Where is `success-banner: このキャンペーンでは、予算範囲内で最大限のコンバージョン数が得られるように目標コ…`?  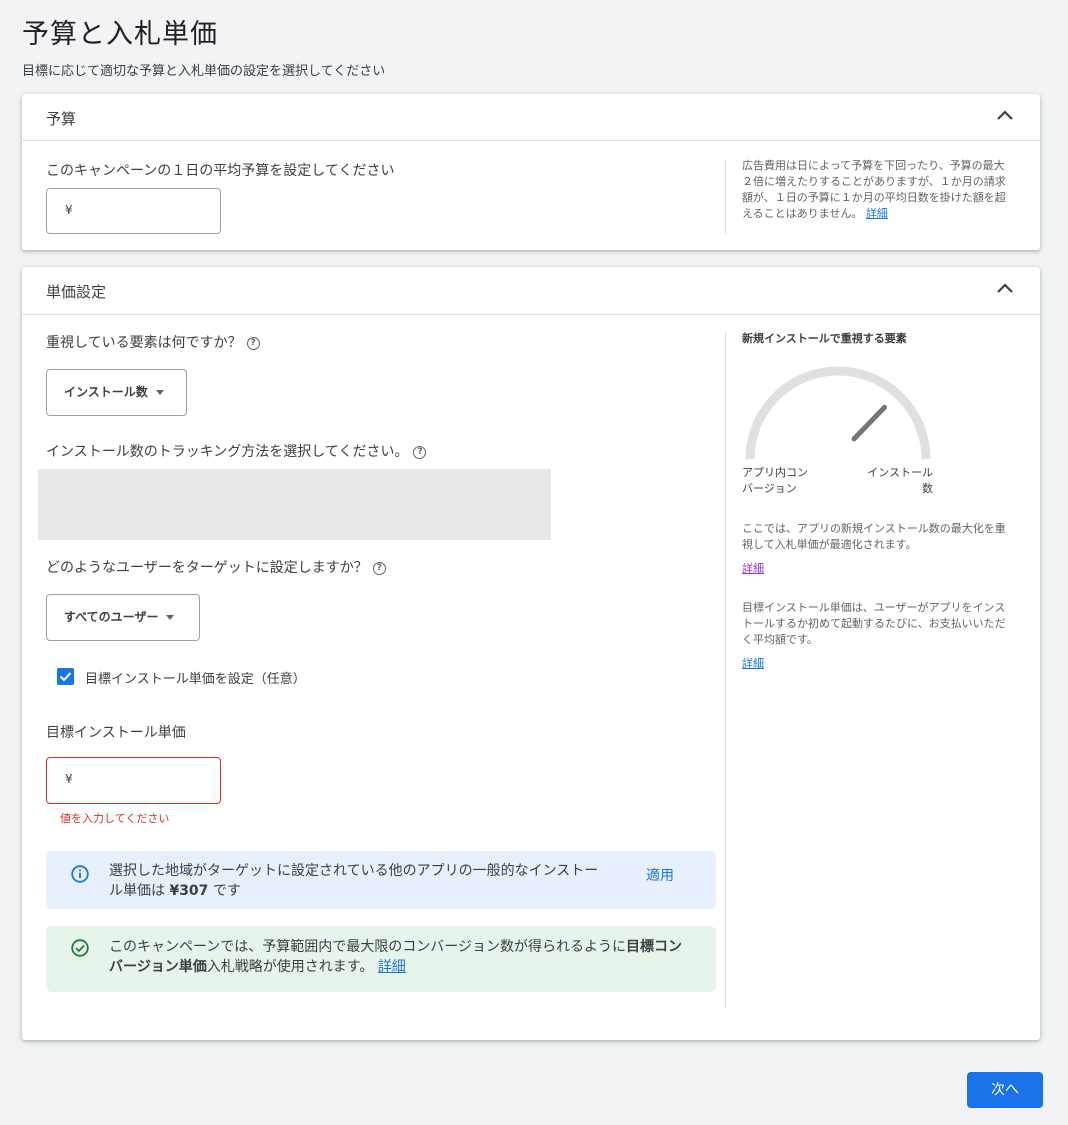 success-banner: このキャンペーンでは、予算範囲内で最大限のコンバージョン数が得られるように目標コ… is located at coordinates (381, 959).